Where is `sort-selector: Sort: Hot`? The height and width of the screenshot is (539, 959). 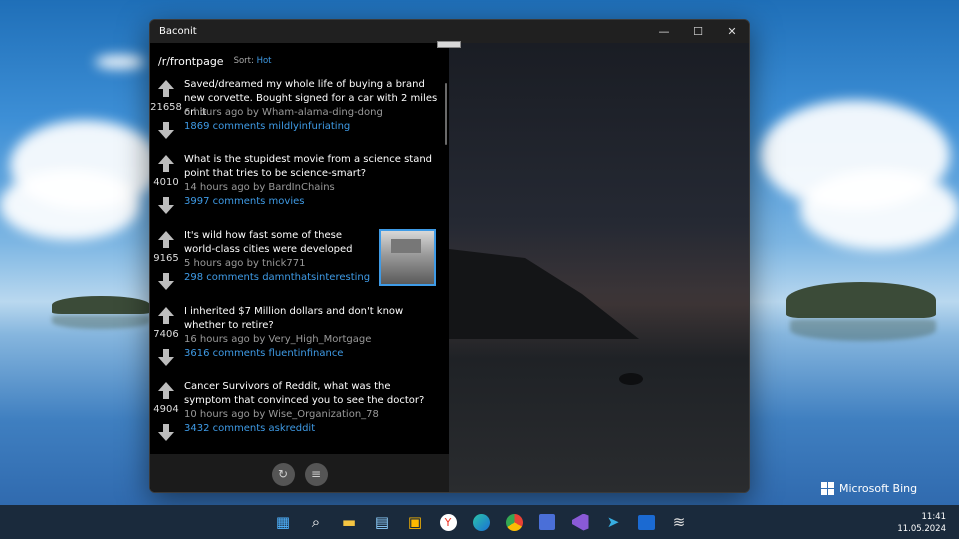
sort-selector: Sort: Hot is located at coordinates (253, 61).